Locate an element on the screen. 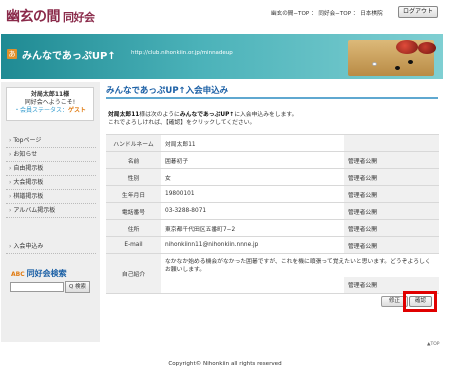 This screenshot has width=450, height=373. row-value: 03-3288-8071 is located at coordinates (252, 211).